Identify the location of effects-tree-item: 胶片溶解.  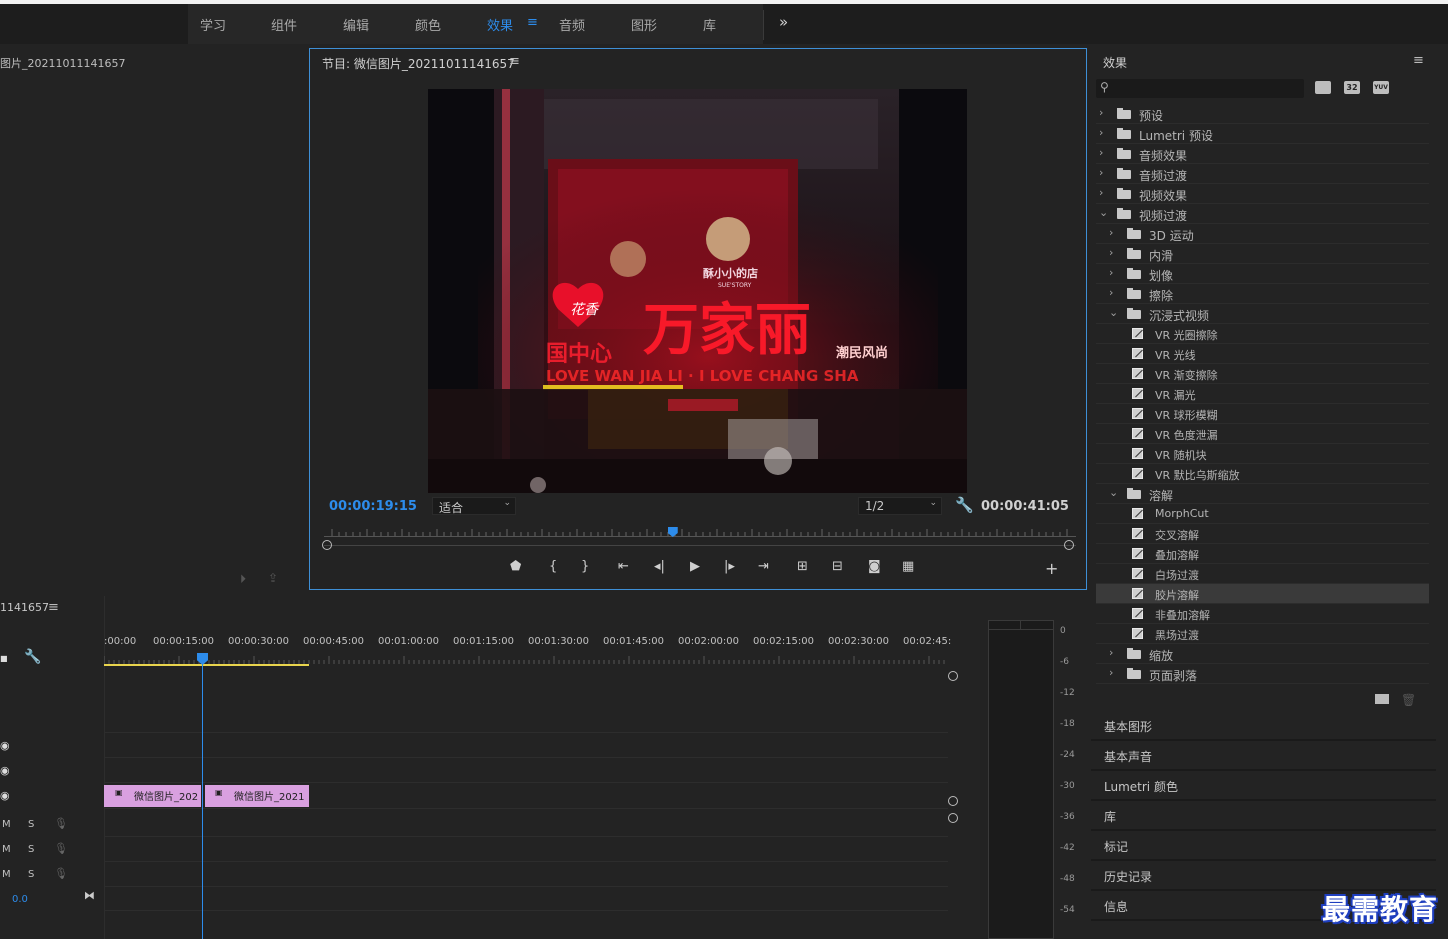
(1262, 594).